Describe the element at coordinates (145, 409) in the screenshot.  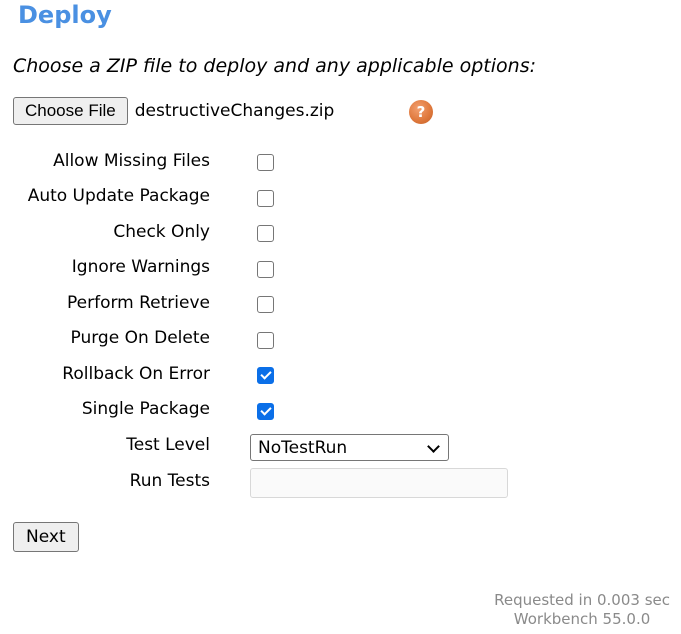
I see `option-label-single-package: Single Package` at that location.